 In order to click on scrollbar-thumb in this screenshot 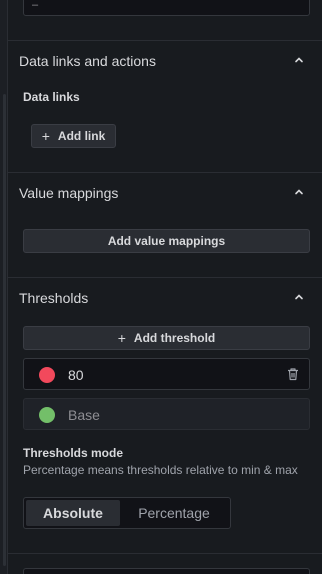, I will do `click(4, 330)`.